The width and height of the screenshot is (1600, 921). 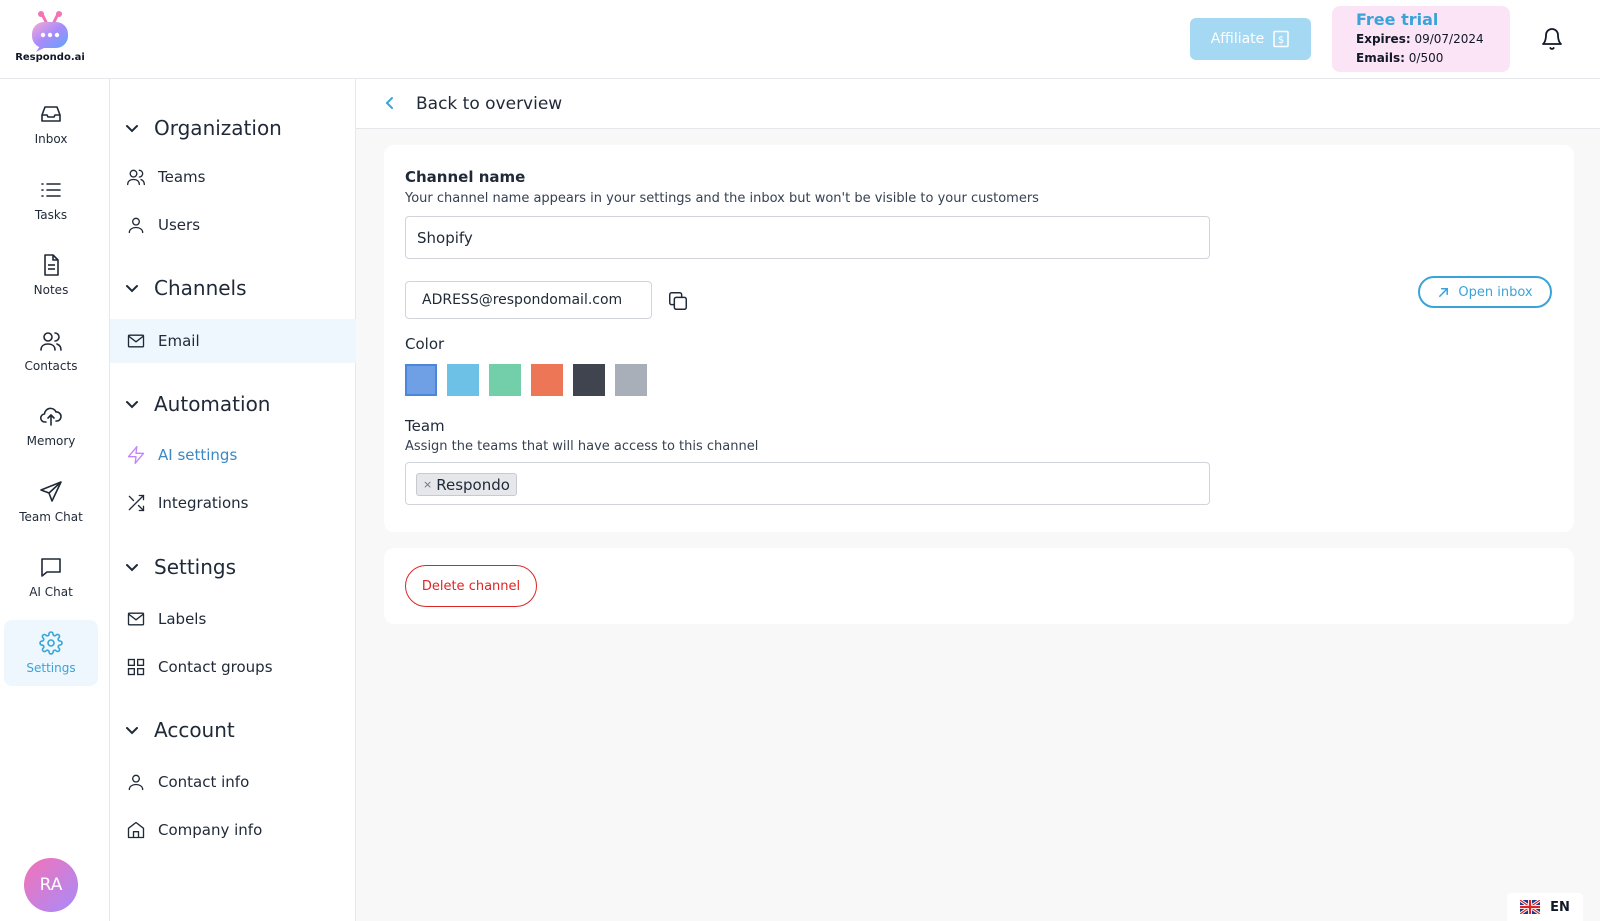 I want to click on avatar: RA, so click(x=51, y=885).